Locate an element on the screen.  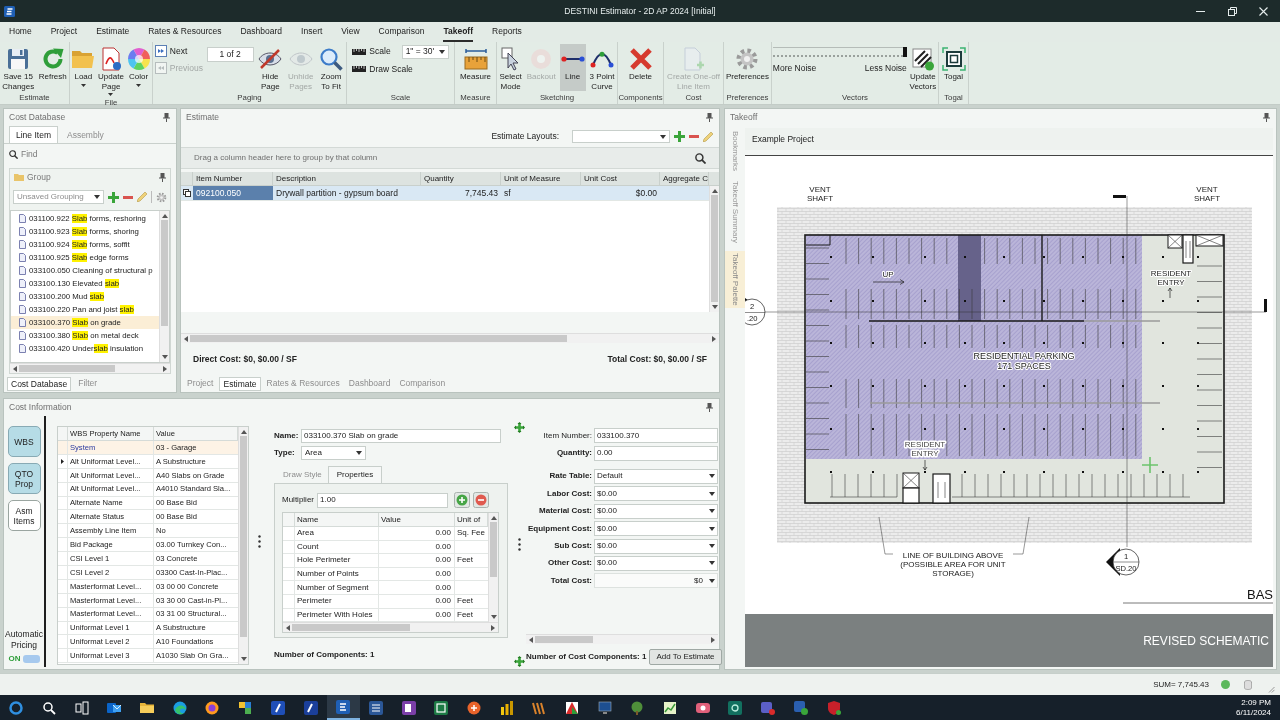
preferences-button: Preferences is located at coordinates (747, 67).